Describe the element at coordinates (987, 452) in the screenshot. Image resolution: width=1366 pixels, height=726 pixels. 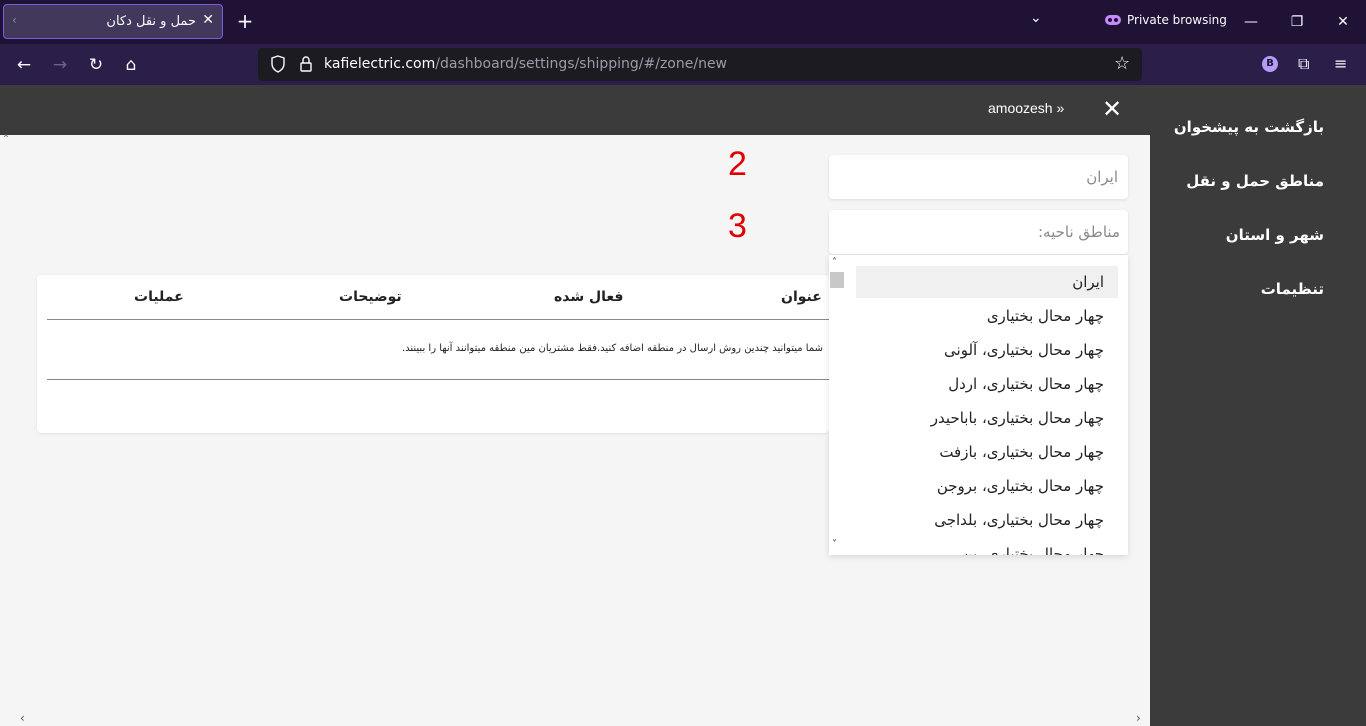
I see `dropdown-option: چهار محال بختیاری، بازفت` at that location.